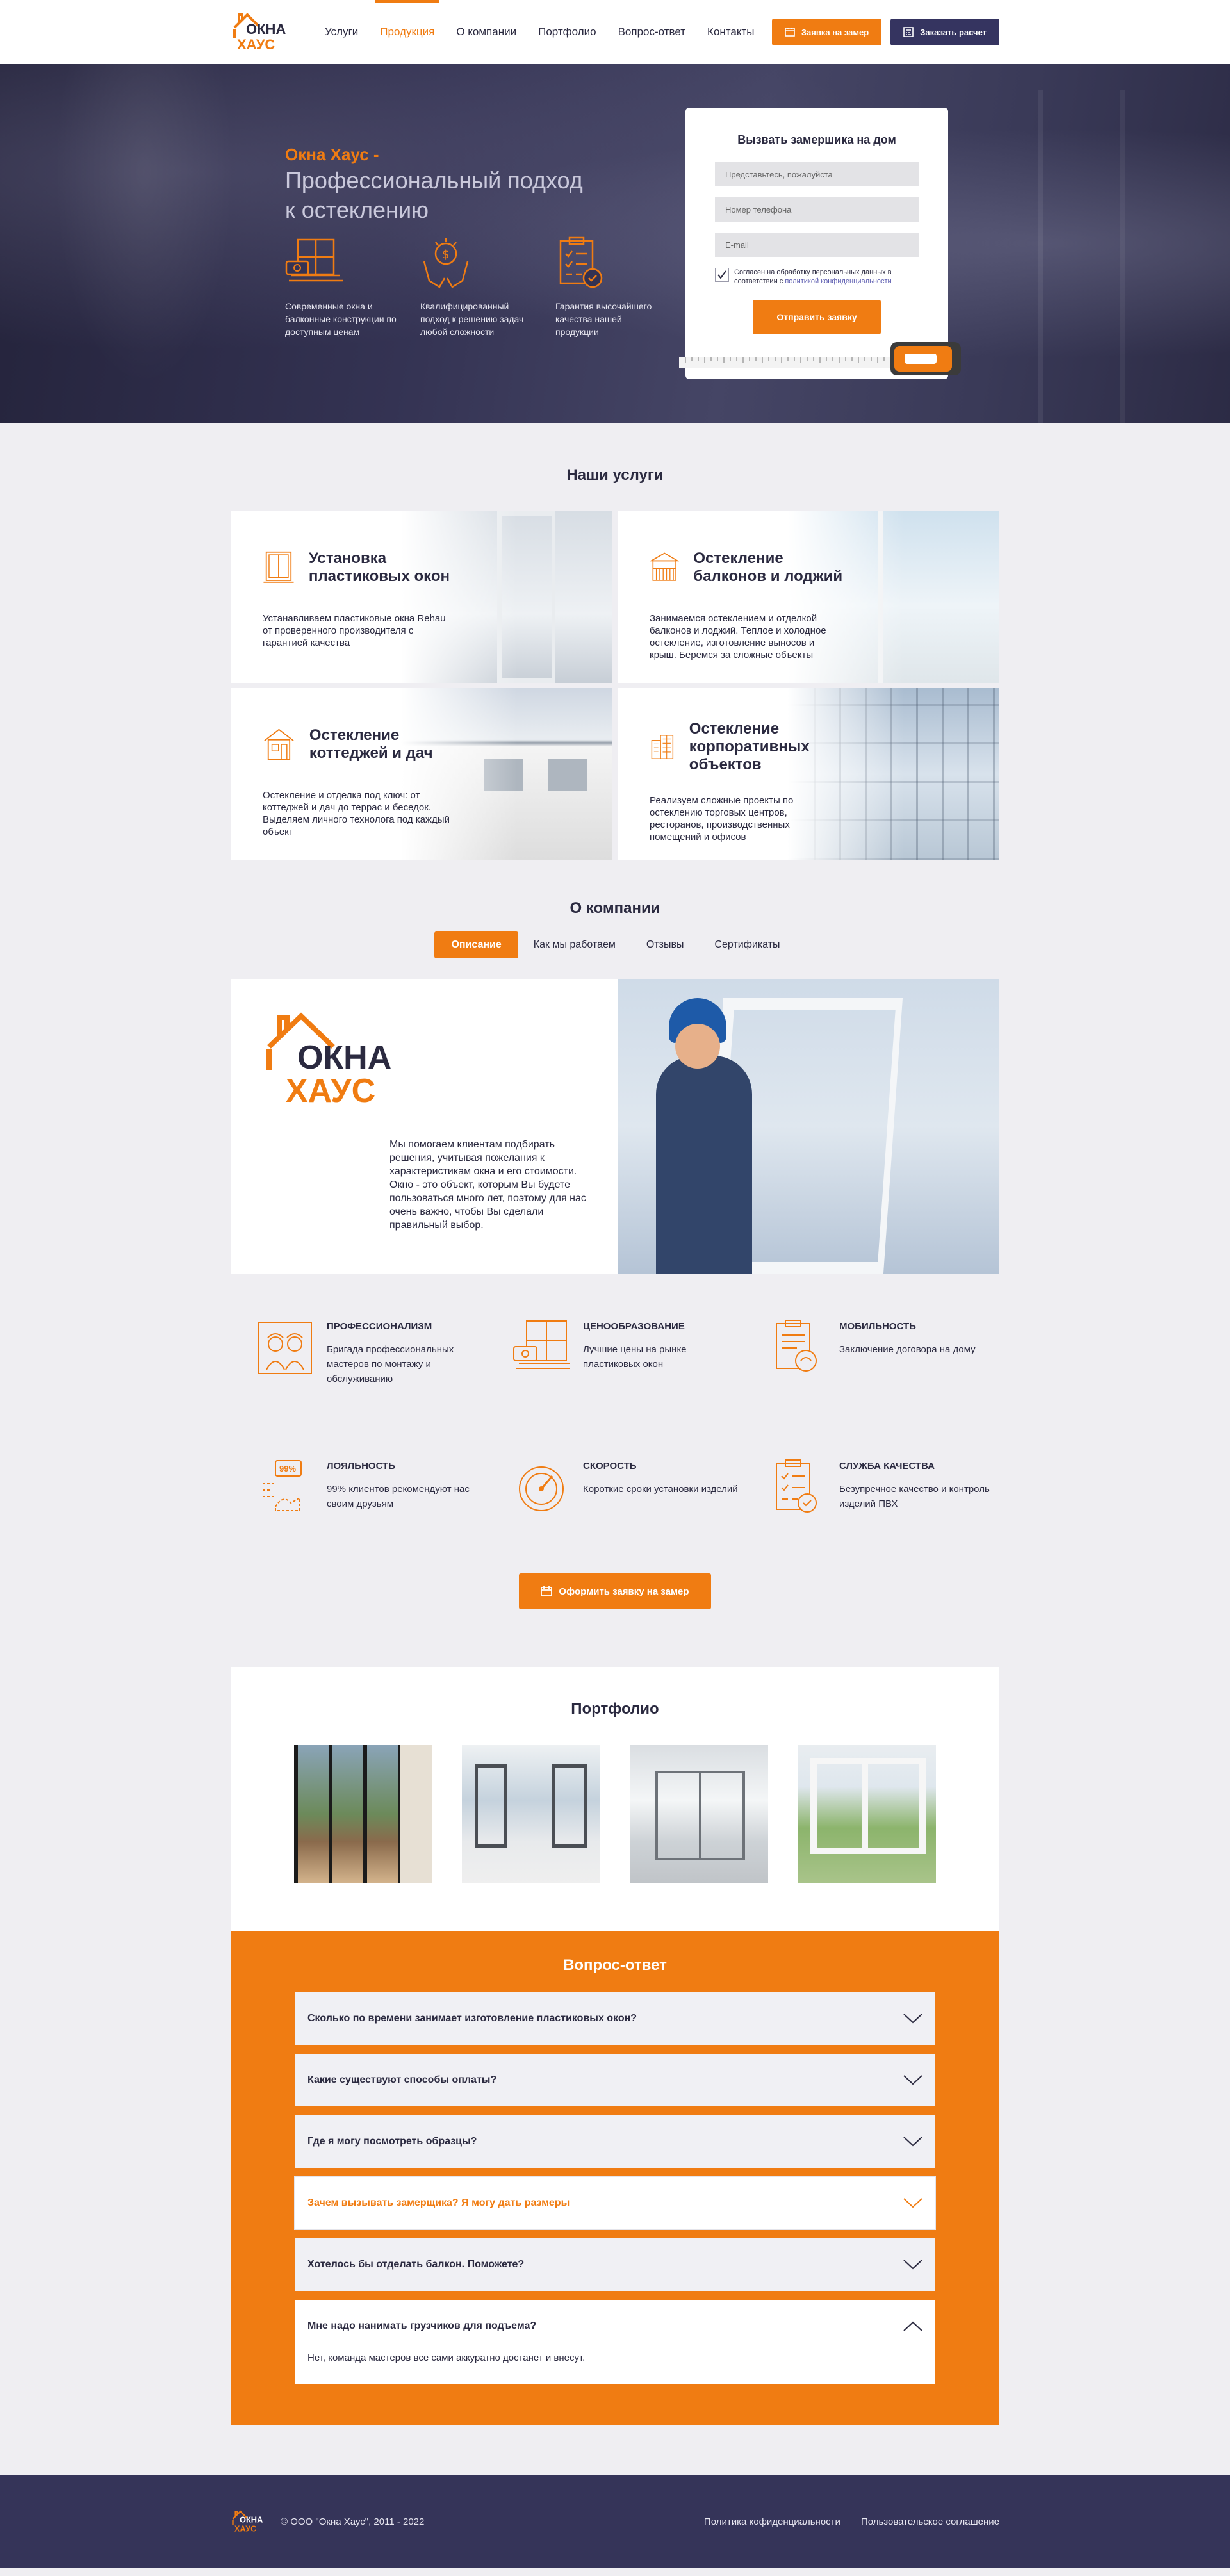  Describe the element at coordinates (615, 1966) in the screenshot. I see `faq-title: Вопрос-ответ` at that location.